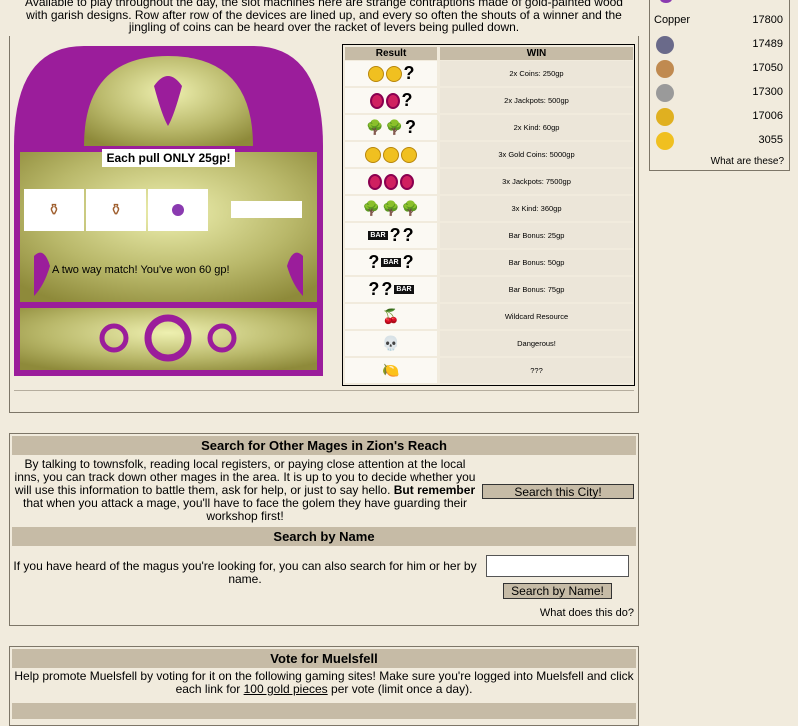  Describe the element at coordinates (665, 45) in the screenshot. I see `gear-coin-icon` at that location.